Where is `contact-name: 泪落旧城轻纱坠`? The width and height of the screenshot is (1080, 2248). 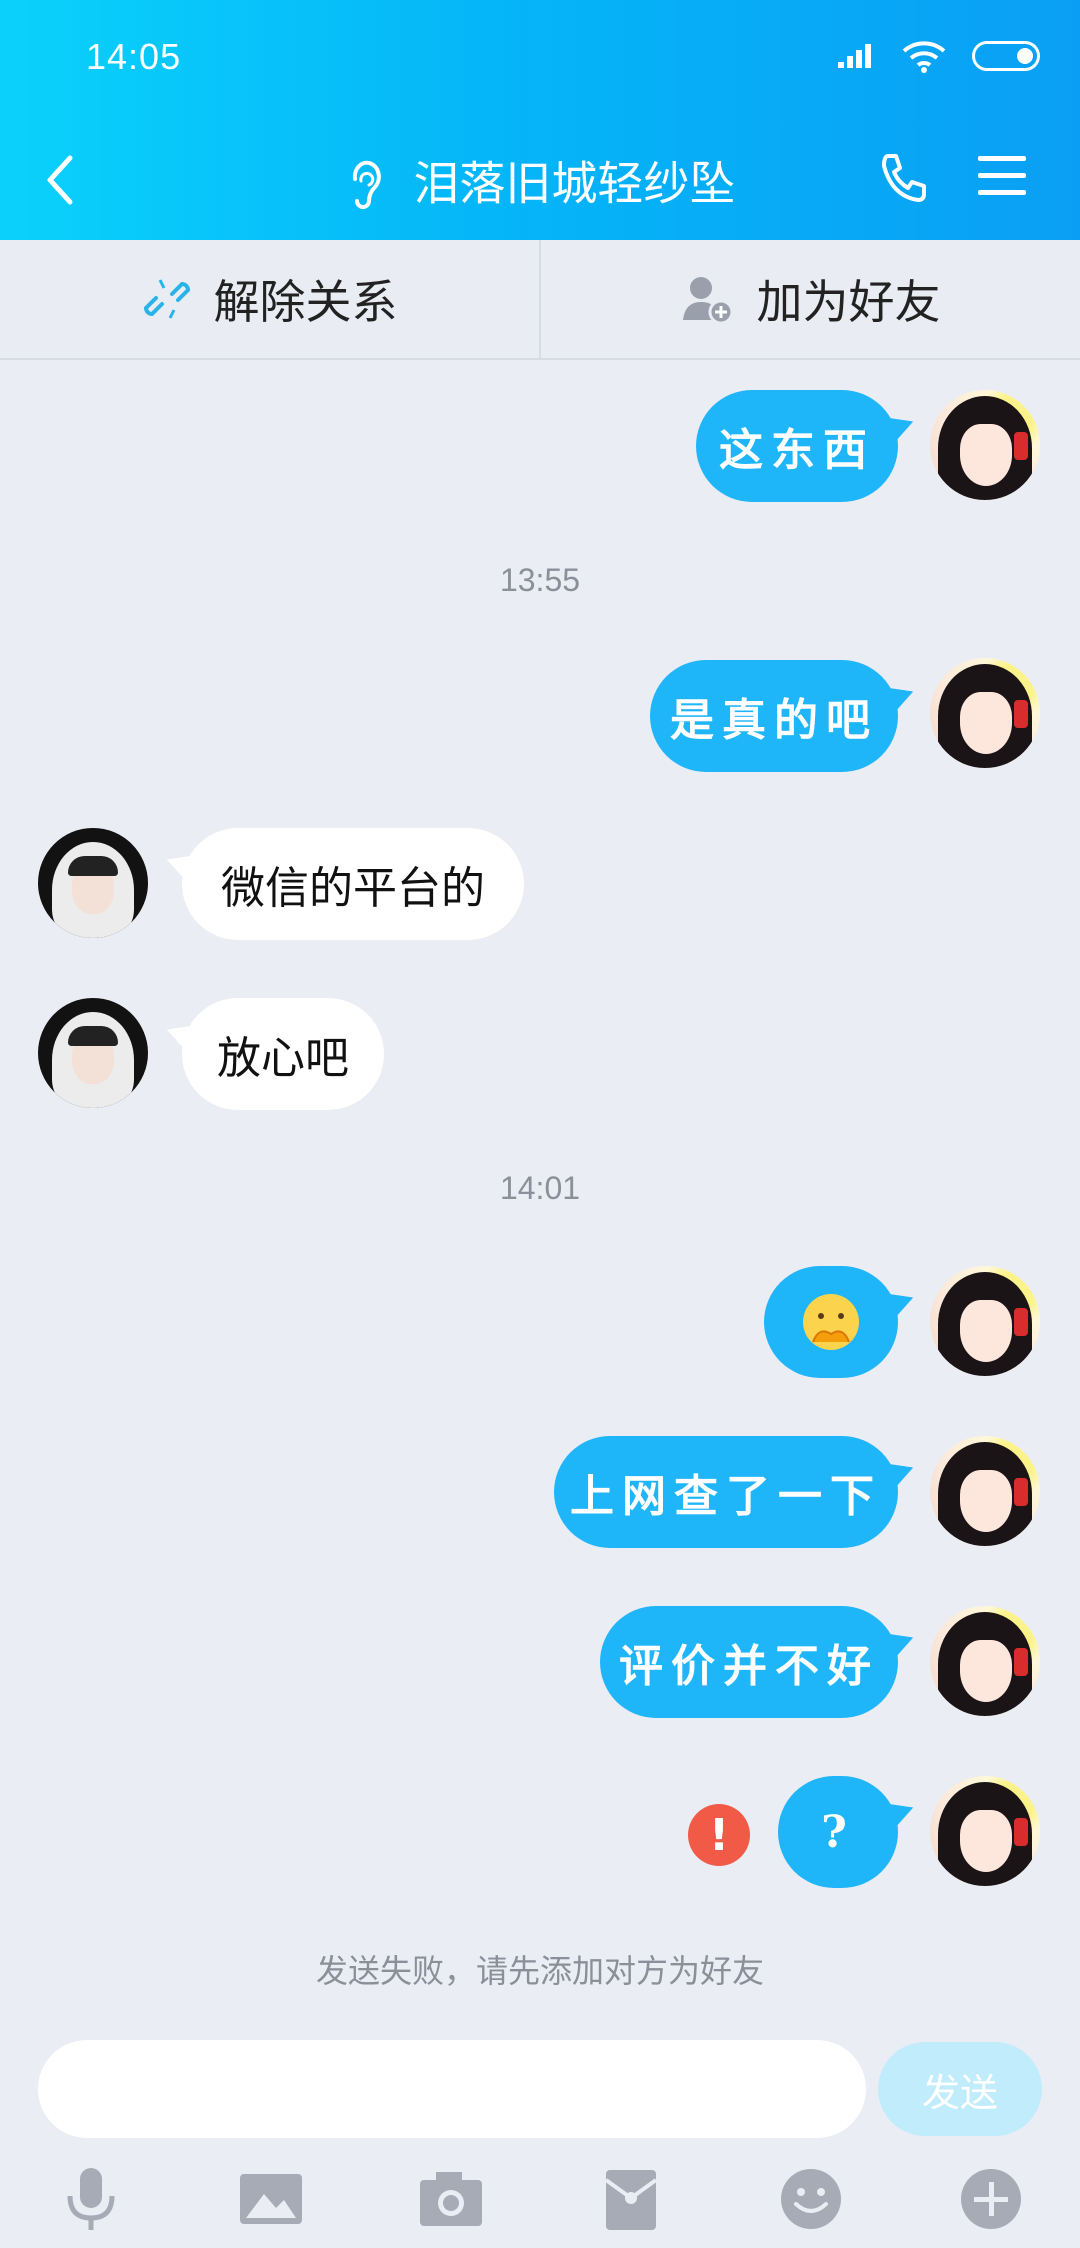 contact-name: 泪落旧城轻纱坠 is located at coordinates (574, 183).